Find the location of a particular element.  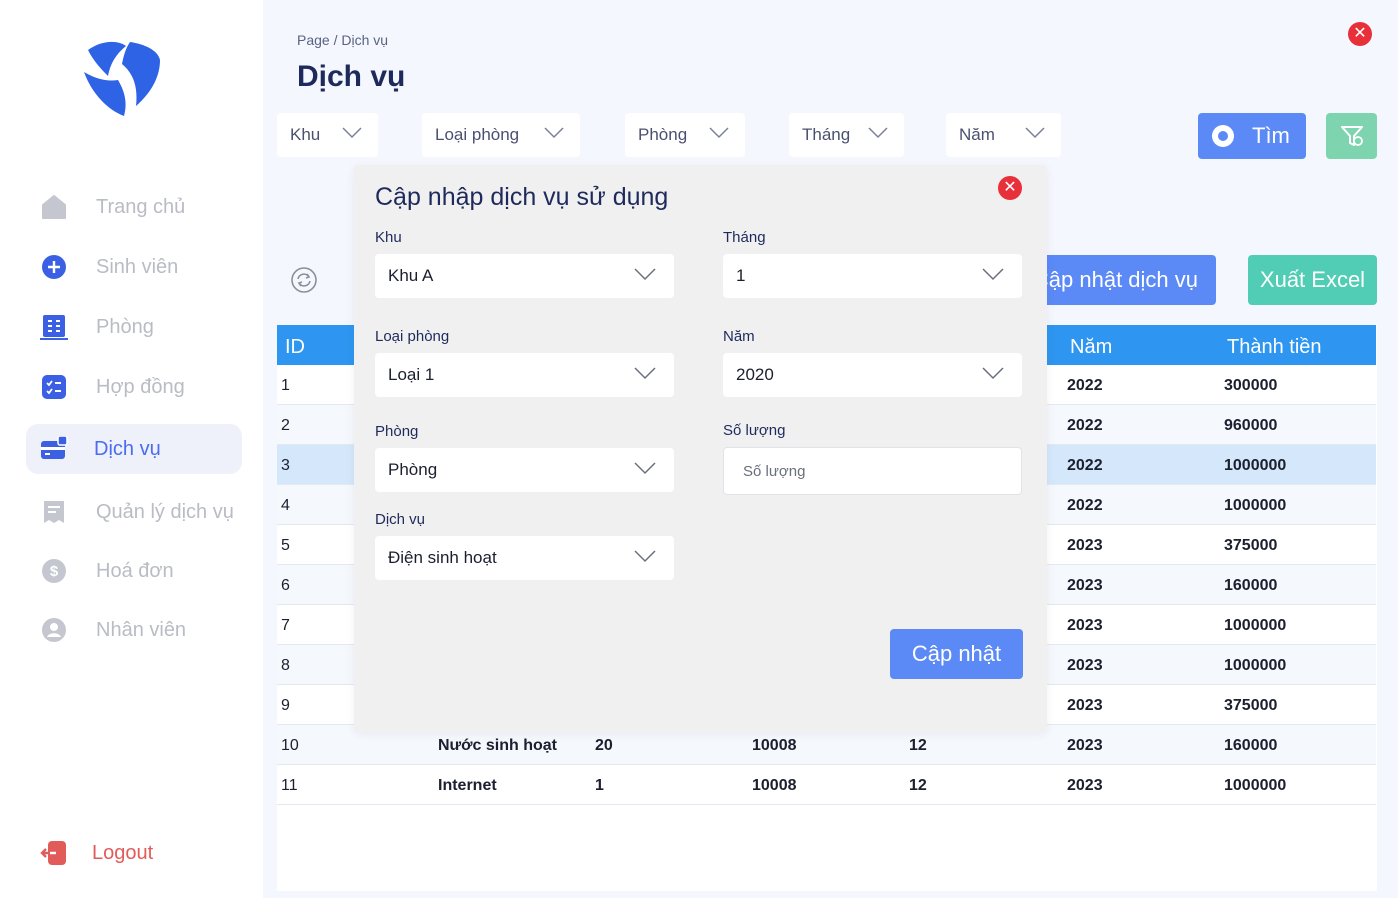

sidebar-item-label: Quản lý dịch vụ is located at coordinates (165, 511).